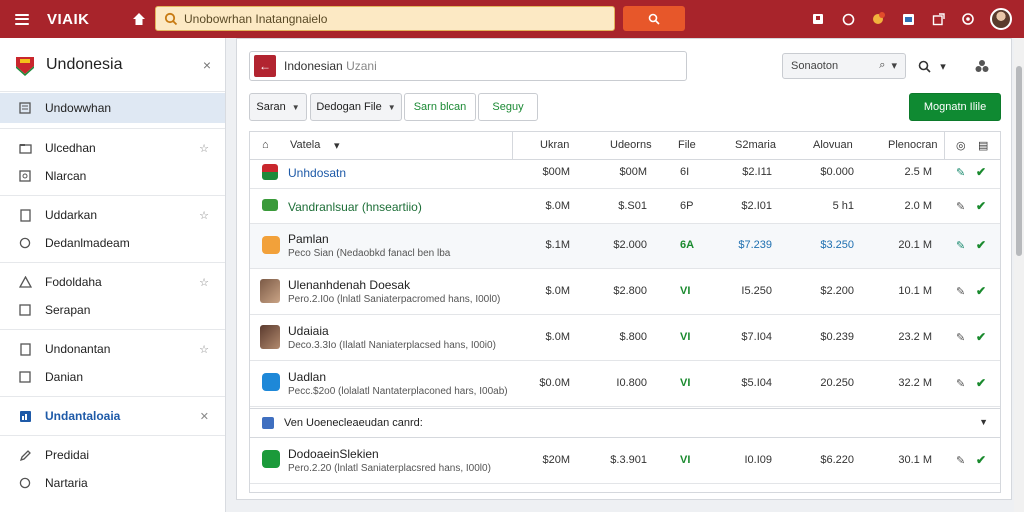  What do you see at coordinates (112, 483) in the screenshot?
I see `sidebar-item-nartaria: Nartaria` at bounding box center [112, 483].